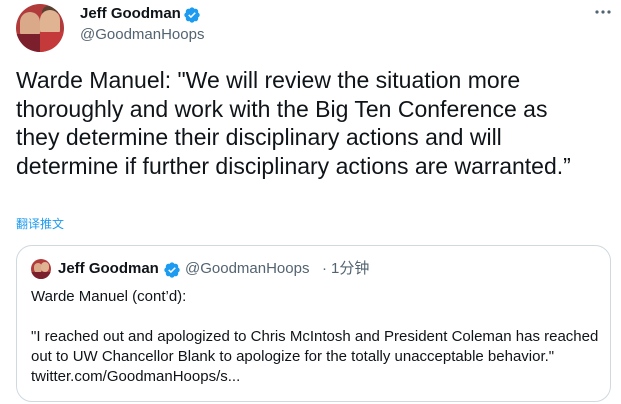 This screenshot has height=404, width=621. I want to click on more-dots-icon, so click(603, 12).